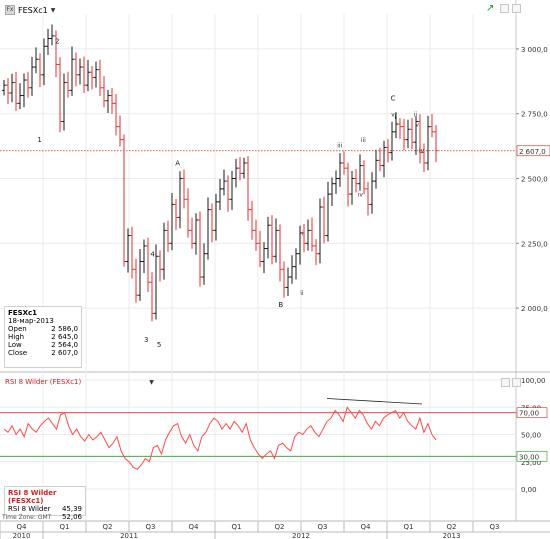 The width and height of the screenshot is (550, 539). Describe the element at coordinates (534, 50) in the screenshot. I see `price-axis-tick-label: 3 000,0` at that location.